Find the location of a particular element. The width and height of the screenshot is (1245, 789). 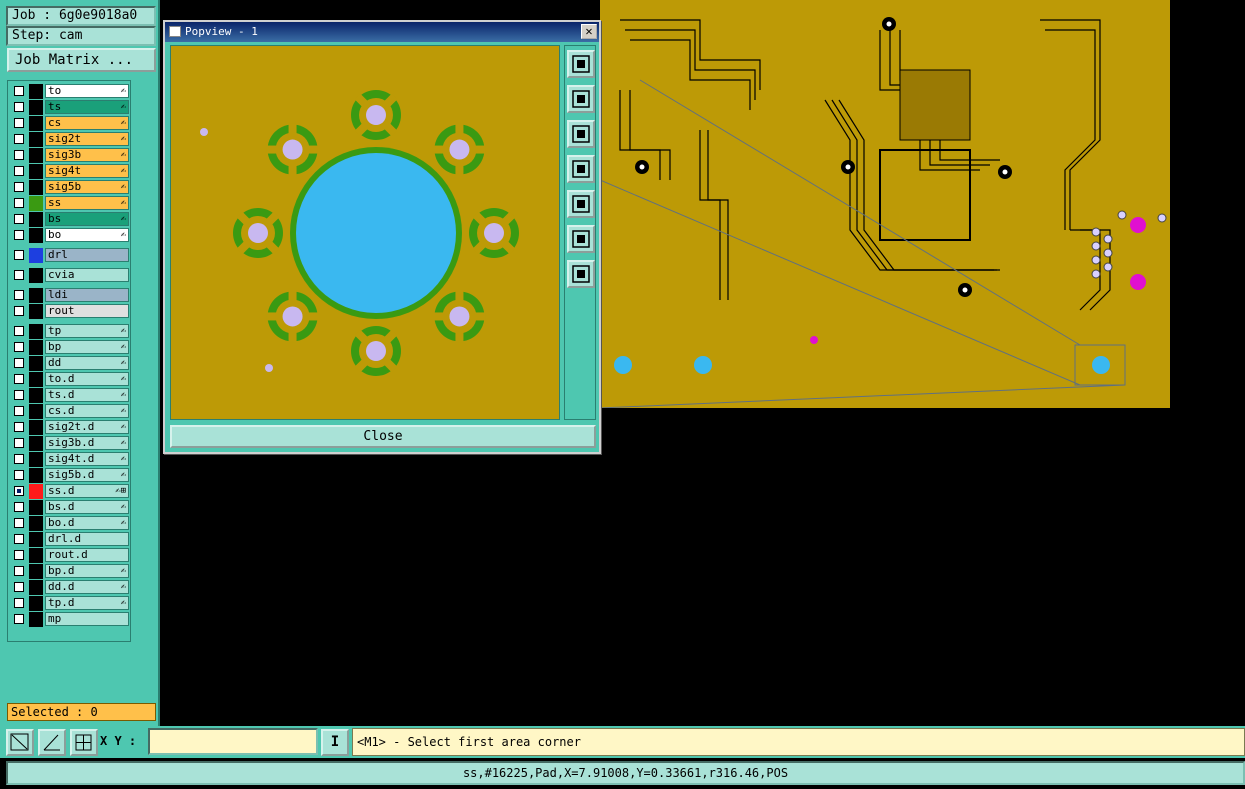

measure-tool-button is located at coordinates (20, 742).